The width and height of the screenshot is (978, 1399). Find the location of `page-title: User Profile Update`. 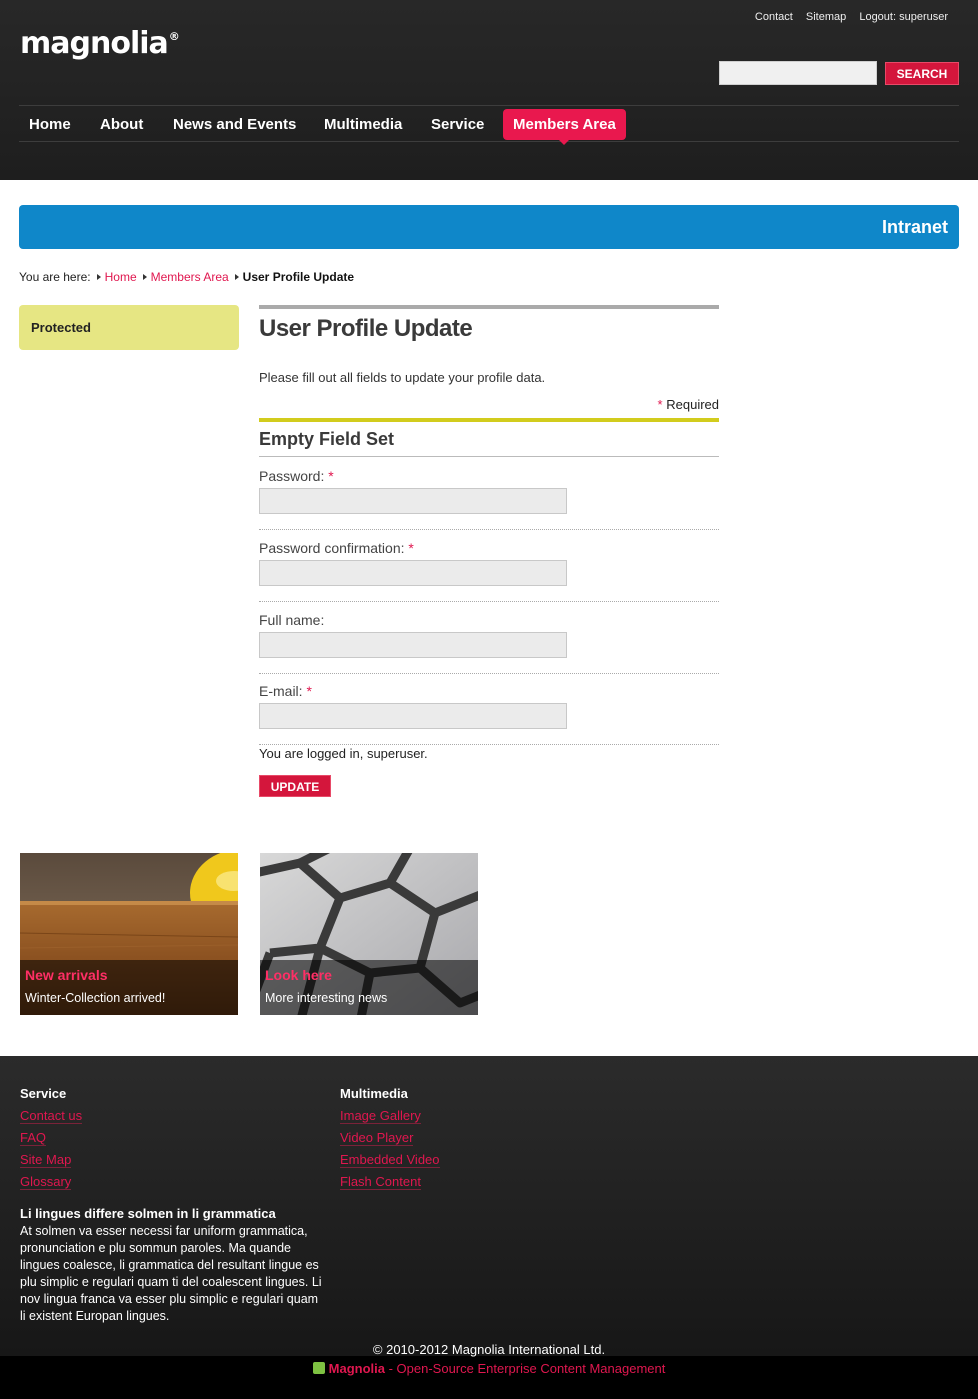

page-title: User Profile Update is located at coordinates (366, 328).